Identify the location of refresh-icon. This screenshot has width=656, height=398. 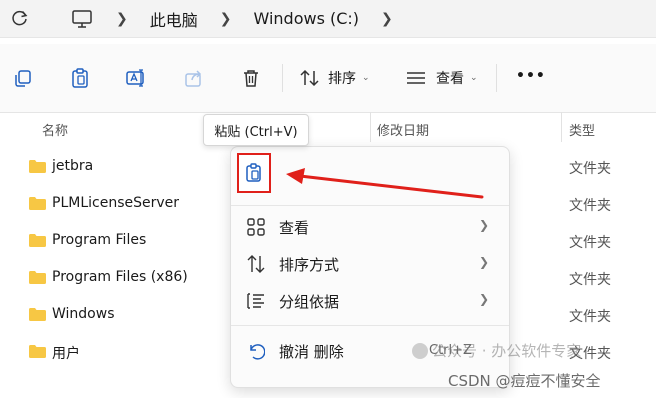
(20, 18).